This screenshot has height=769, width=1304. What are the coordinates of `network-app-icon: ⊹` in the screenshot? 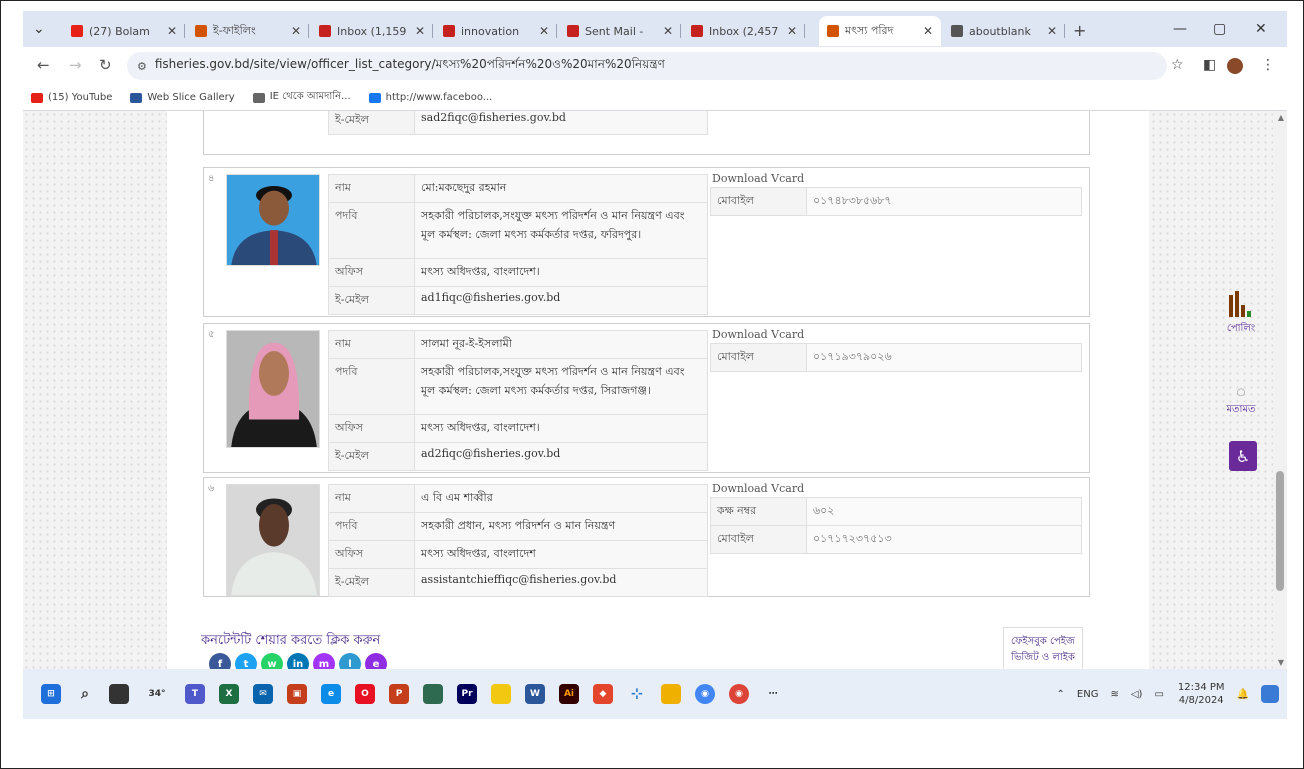 It's located at (637, 694).